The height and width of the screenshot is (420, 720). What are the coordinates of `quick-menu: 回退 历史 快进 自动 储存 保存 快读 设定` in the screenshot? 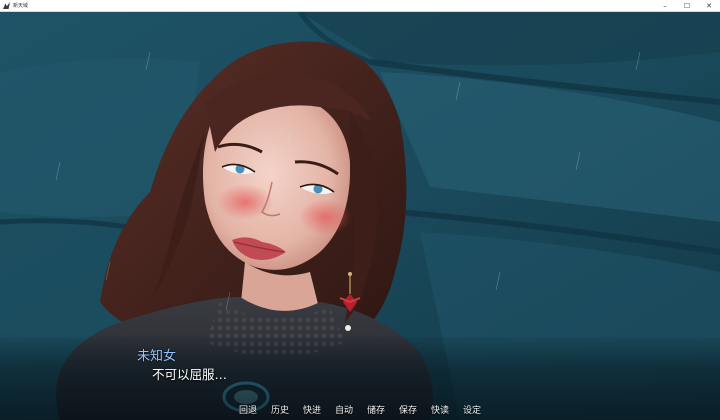 It's located at (360, 411).